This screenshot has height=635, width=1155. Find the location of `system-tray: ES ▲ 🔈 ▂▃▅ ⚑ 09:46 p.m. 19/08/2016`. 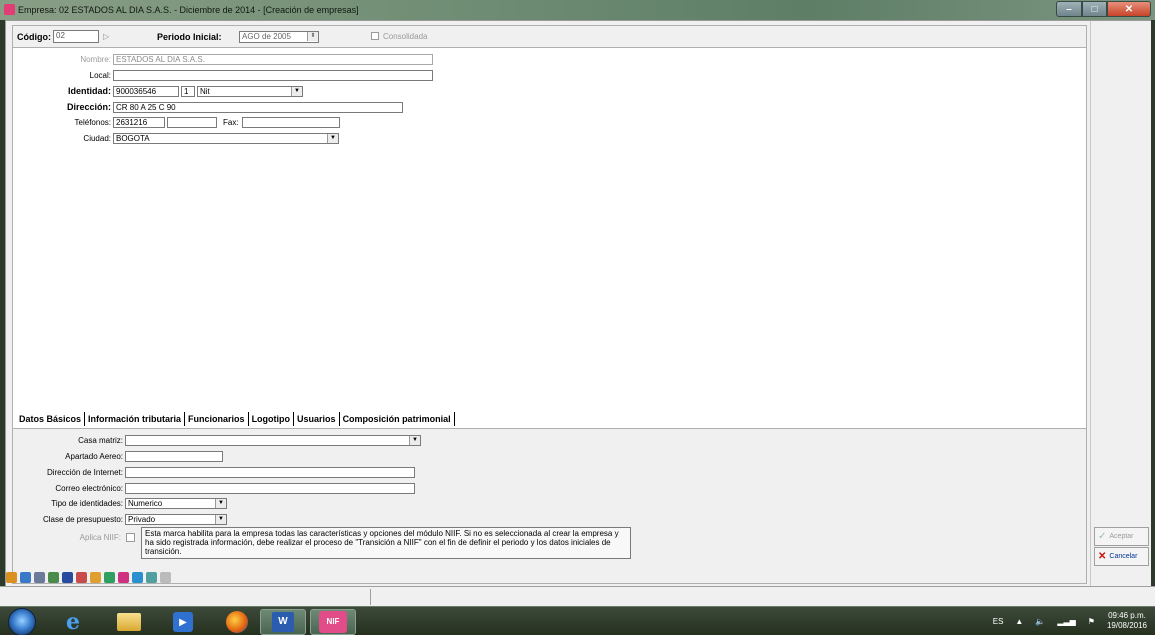

system-tray: ES ▲ 🔈 ▂▃▅ ⚑ 09:46 p.m. 19/08/2016 is located at coordinates (1070, 621).